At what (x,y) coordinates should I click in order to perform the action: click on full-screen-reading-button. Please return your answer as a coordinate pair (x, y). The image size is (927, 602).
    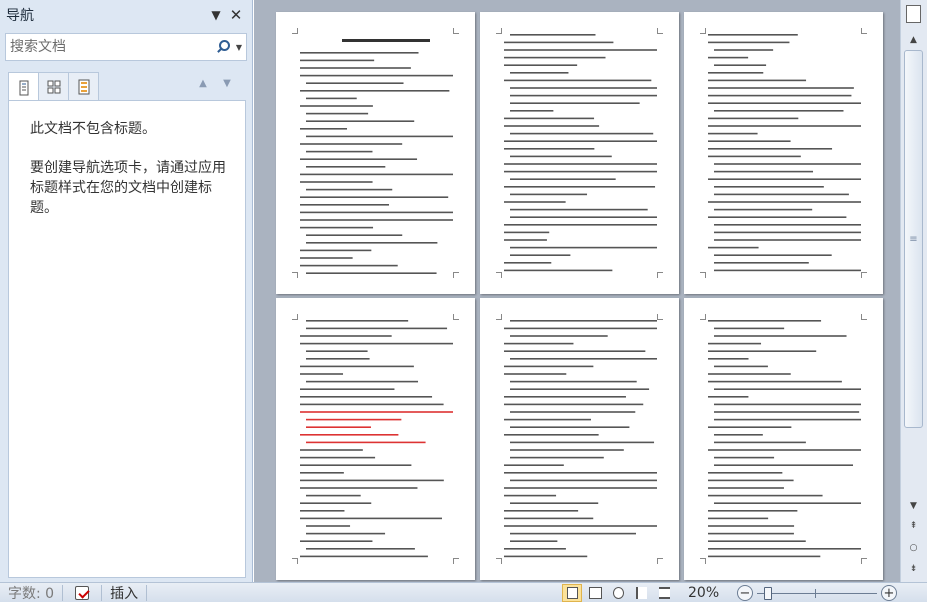
    Looking at the image, I should click on (595, 593).